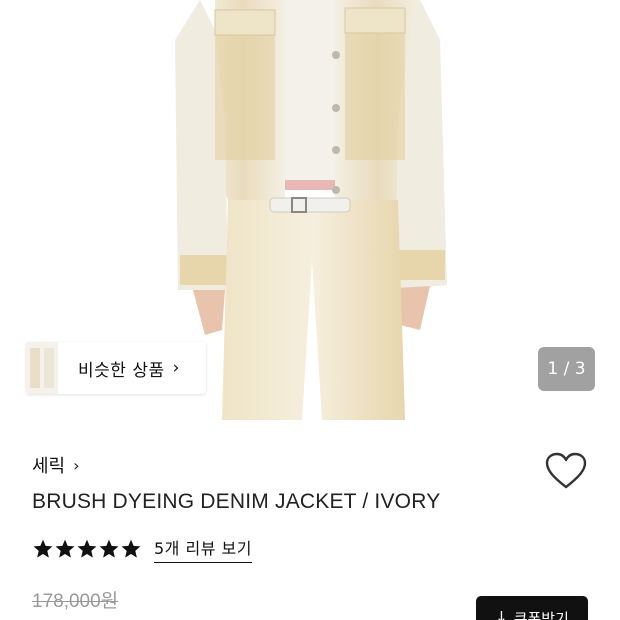 The height and width of the screenshot is (620, 620). I want to click on rating-stars, so click(87, 549).